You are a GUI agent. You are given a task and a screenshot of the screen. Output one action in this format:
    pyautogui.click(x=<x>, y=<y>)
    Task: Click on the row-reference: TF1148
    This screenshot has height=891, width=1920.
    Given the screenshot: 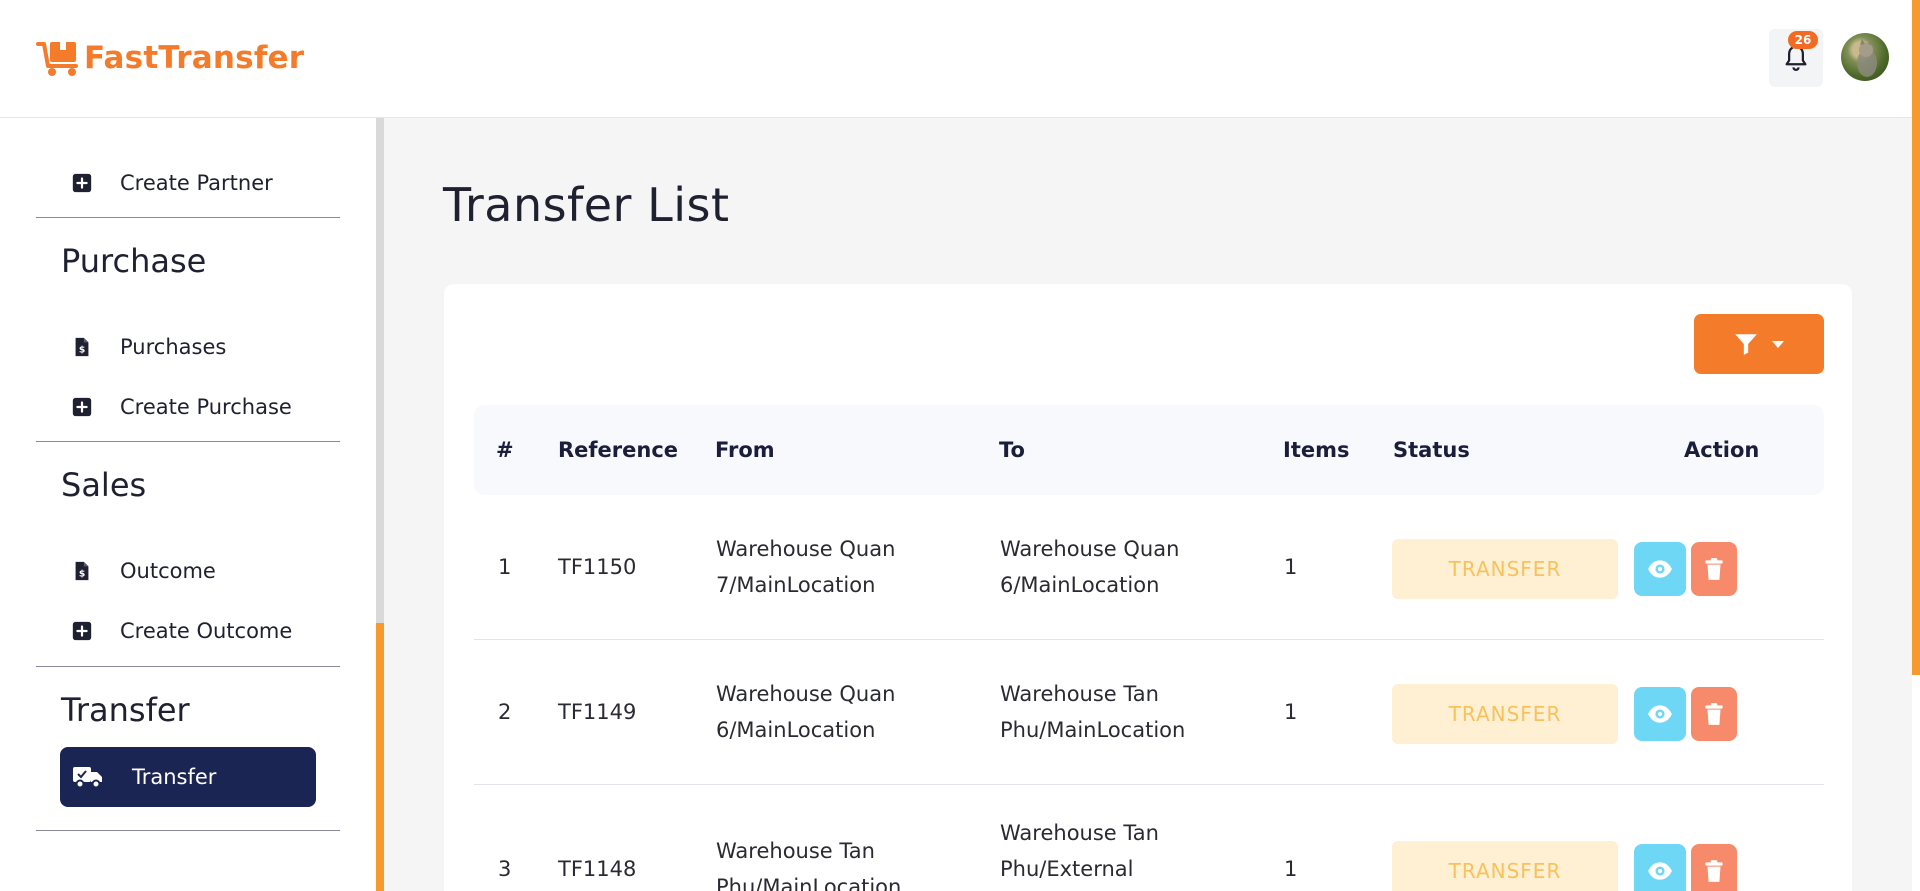 What is the action you would take?
    pyautogui.click(x=597, y=869)
    